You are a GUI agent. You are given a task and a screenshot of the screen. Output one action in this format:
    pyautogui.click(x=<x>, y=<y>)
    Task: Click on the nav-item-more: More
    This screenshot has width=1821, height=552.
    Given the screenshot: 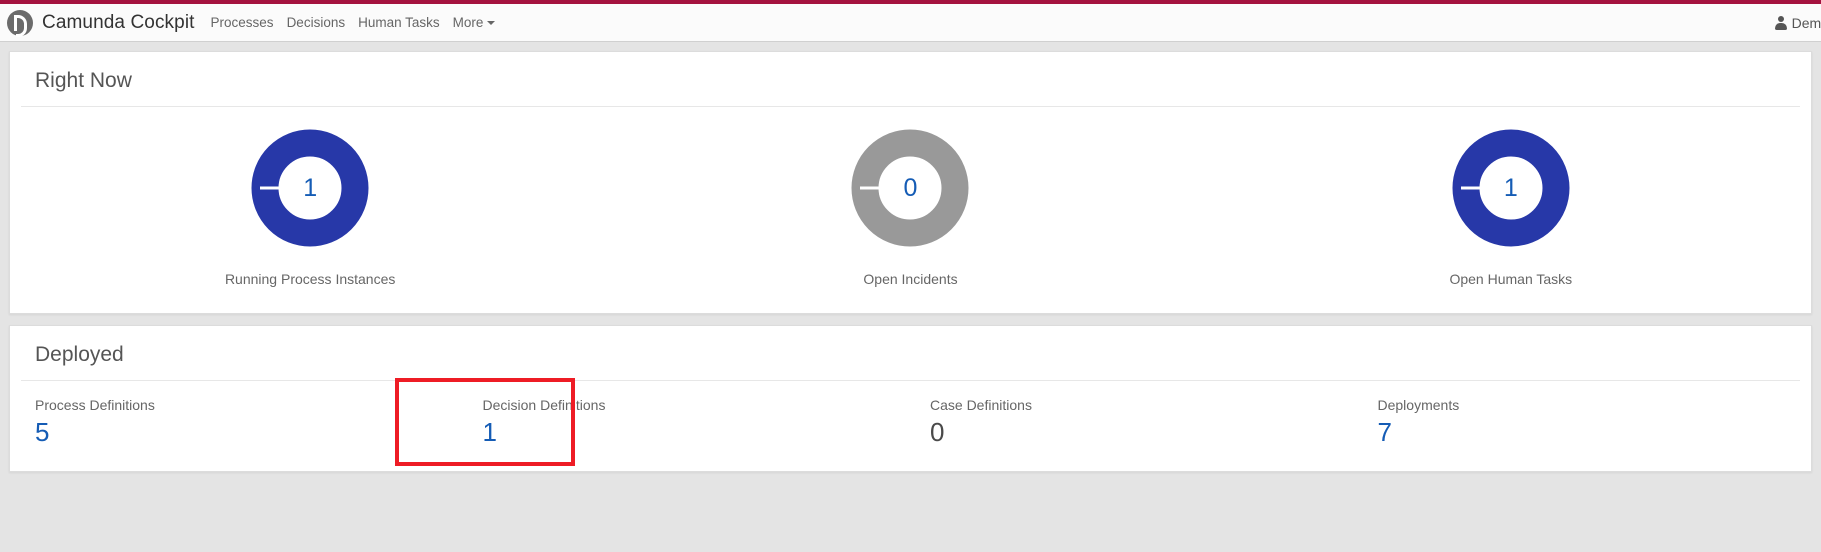 What is the action you would take?
    pyautogui.click(x=474, y=22)
    